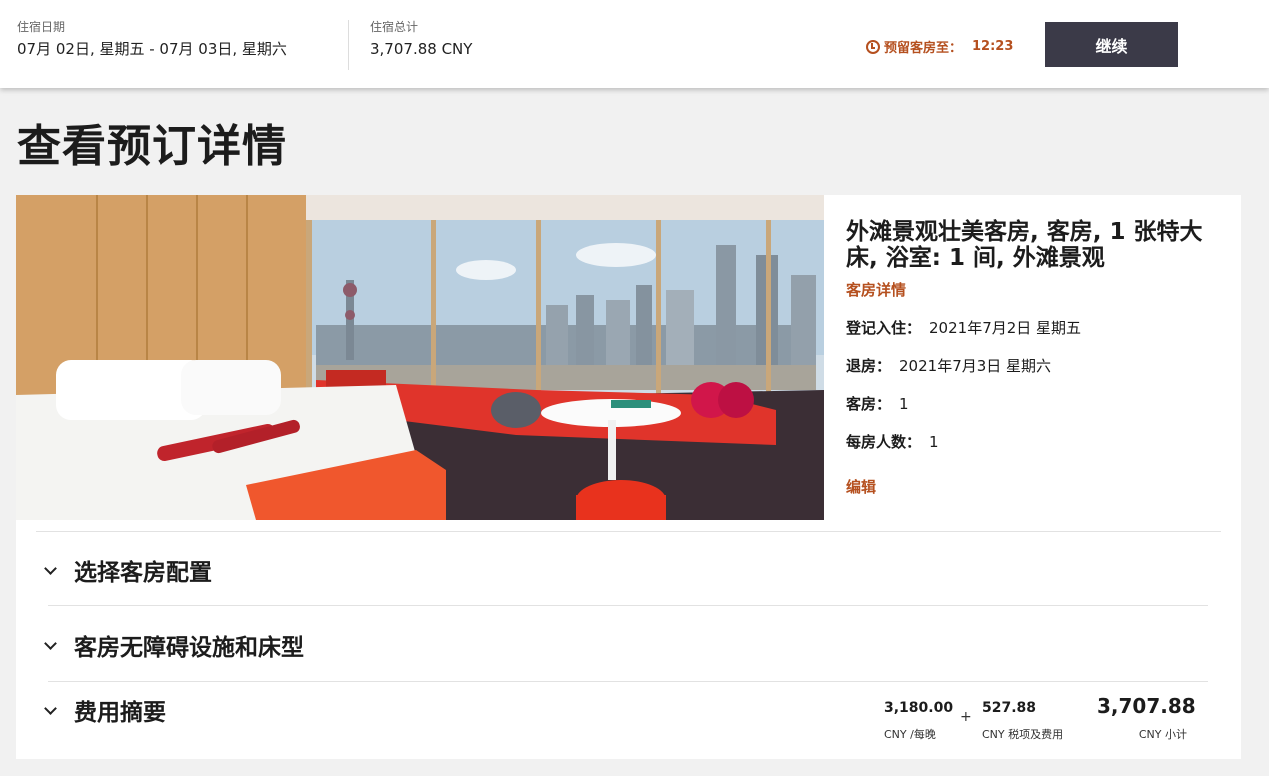 The image size is (1269, 776). Describe the element at coordinates (152, 39) in the screenshot. I see `stay-dates: 住宿日期 07月 02日, 星期五 - 07月 03日, 星期六` at that location.